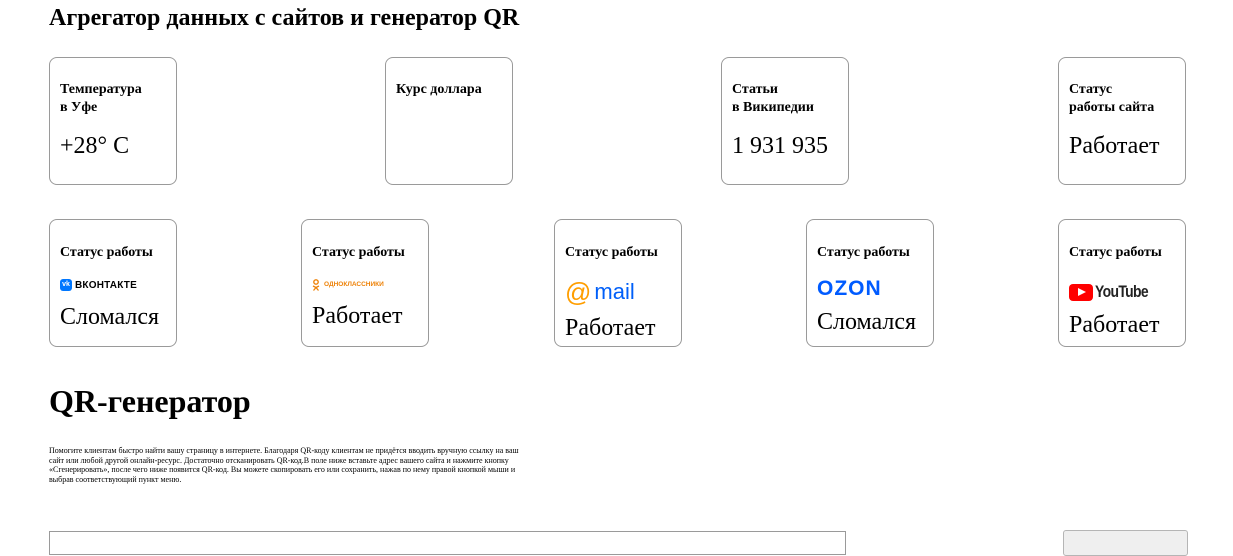 Image resolution: width=1233 pixels, height=556 pixels. I want to click on youtube-status-value: Работает, so click(1114, 325).